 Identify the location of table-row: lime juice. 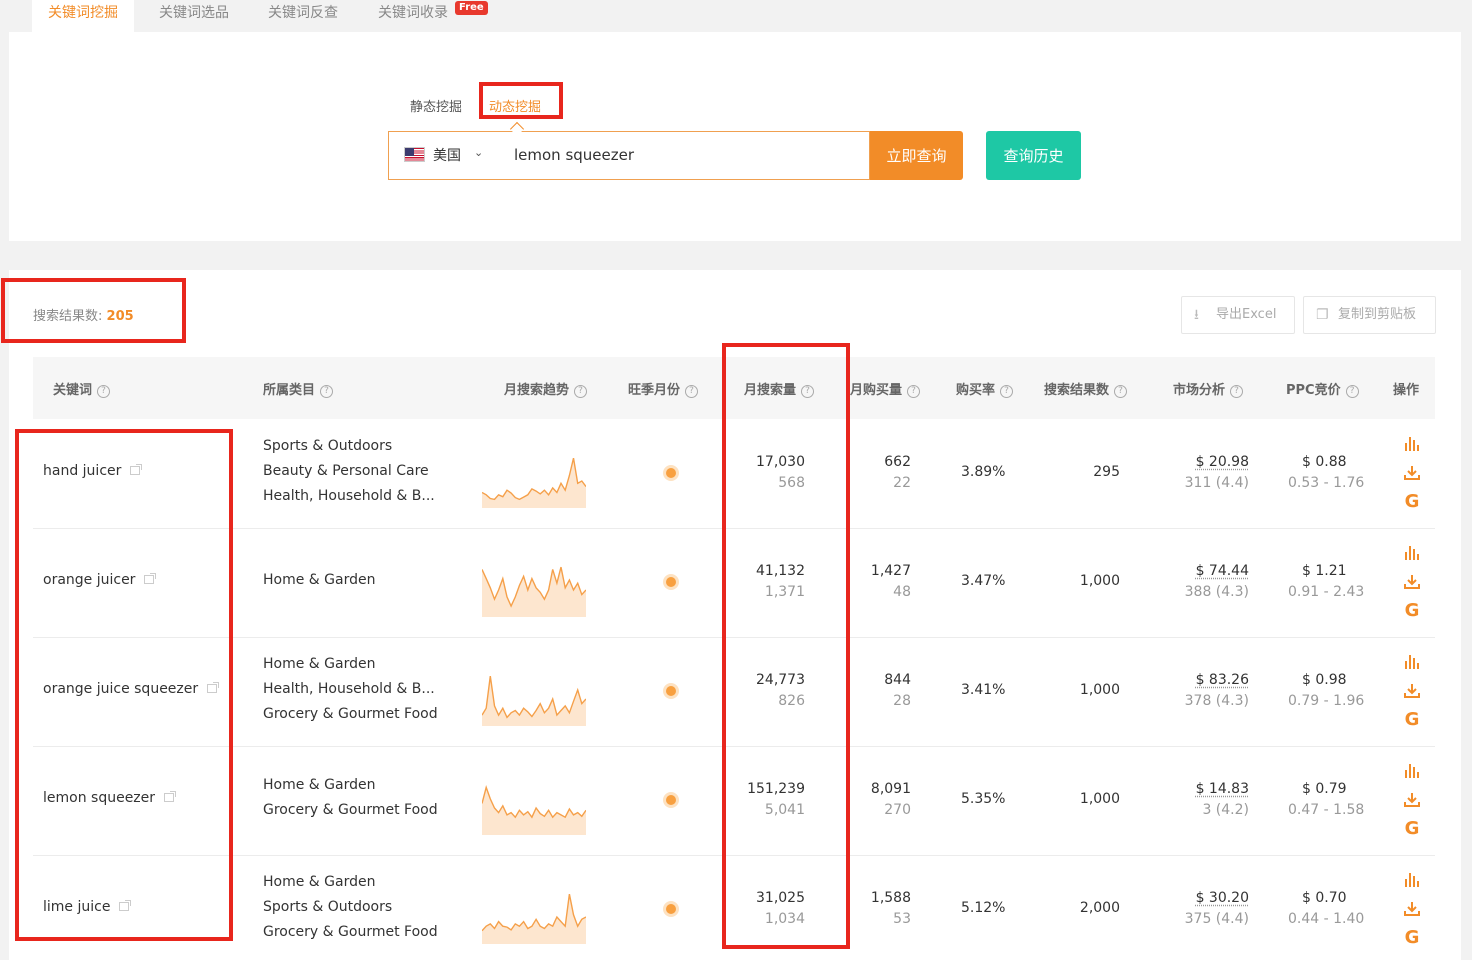
(87, 907).